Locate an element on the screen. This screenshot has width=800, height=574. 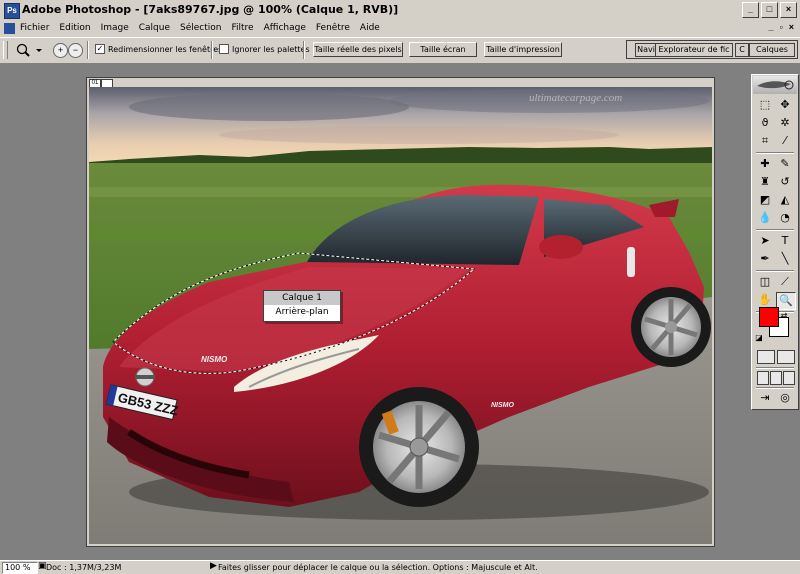
fit-screen-button: Taille écran is located at coordinates (443, 49).